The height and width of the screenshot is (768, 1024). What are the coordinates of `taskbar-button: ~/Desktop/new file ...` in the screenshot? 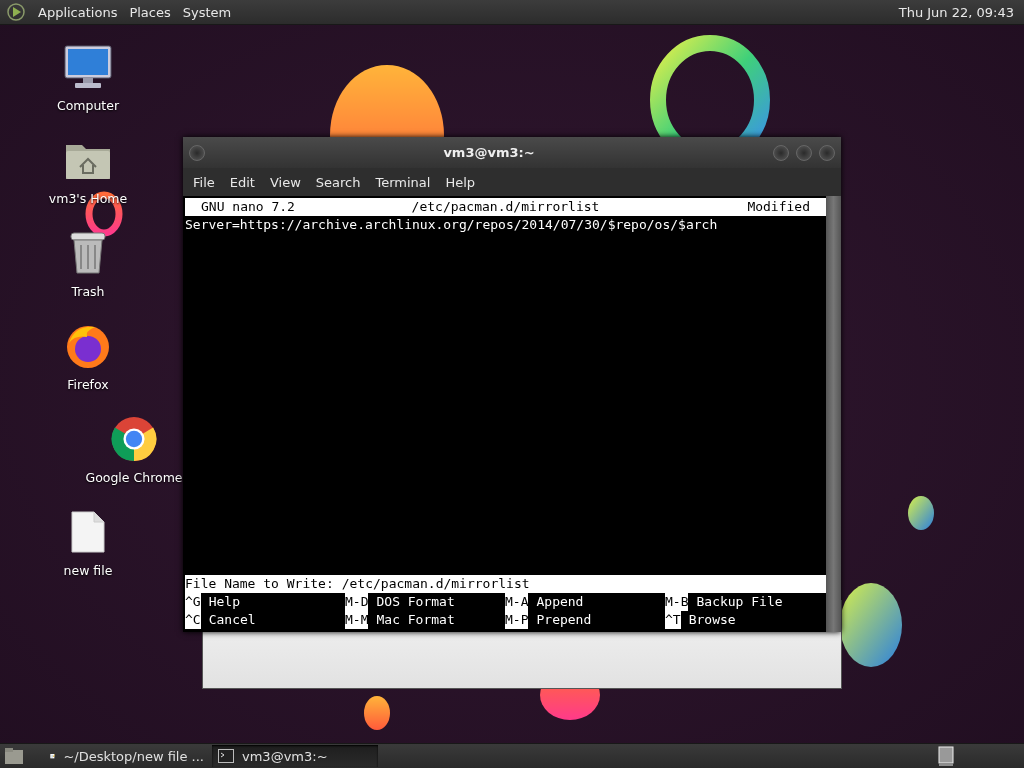 It's located at (127, 756).